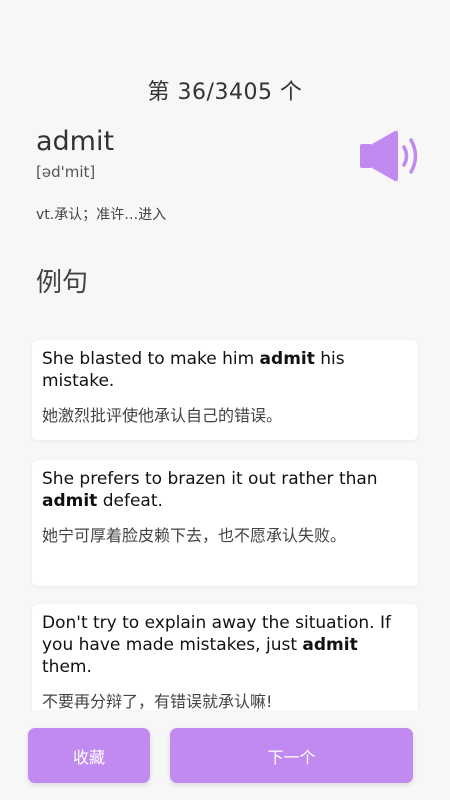  What do you see at coordinates (194, 535) in the screenshot?
I see `example-chinese: 她宁可厚着脸皮赖下去，也不愿承认失败。` at bounding box center [194, 535].